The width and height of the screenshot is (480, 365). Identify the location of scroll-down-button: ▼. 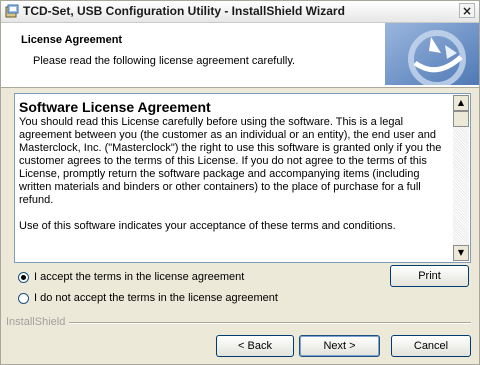
(461, 253).